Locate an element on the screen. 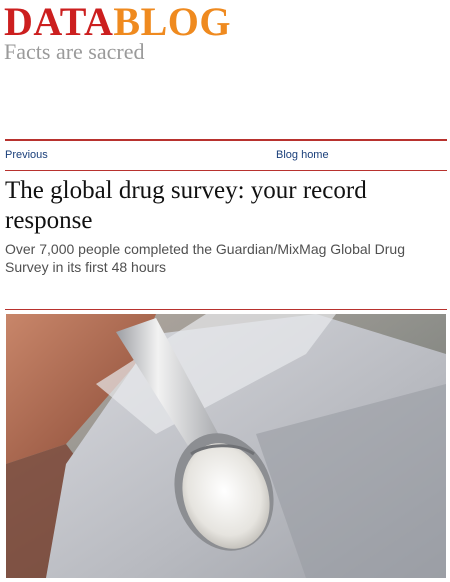 This screenshot has height=582, width=450. logo-data-text: DATA is located at coordinates (59, 22).